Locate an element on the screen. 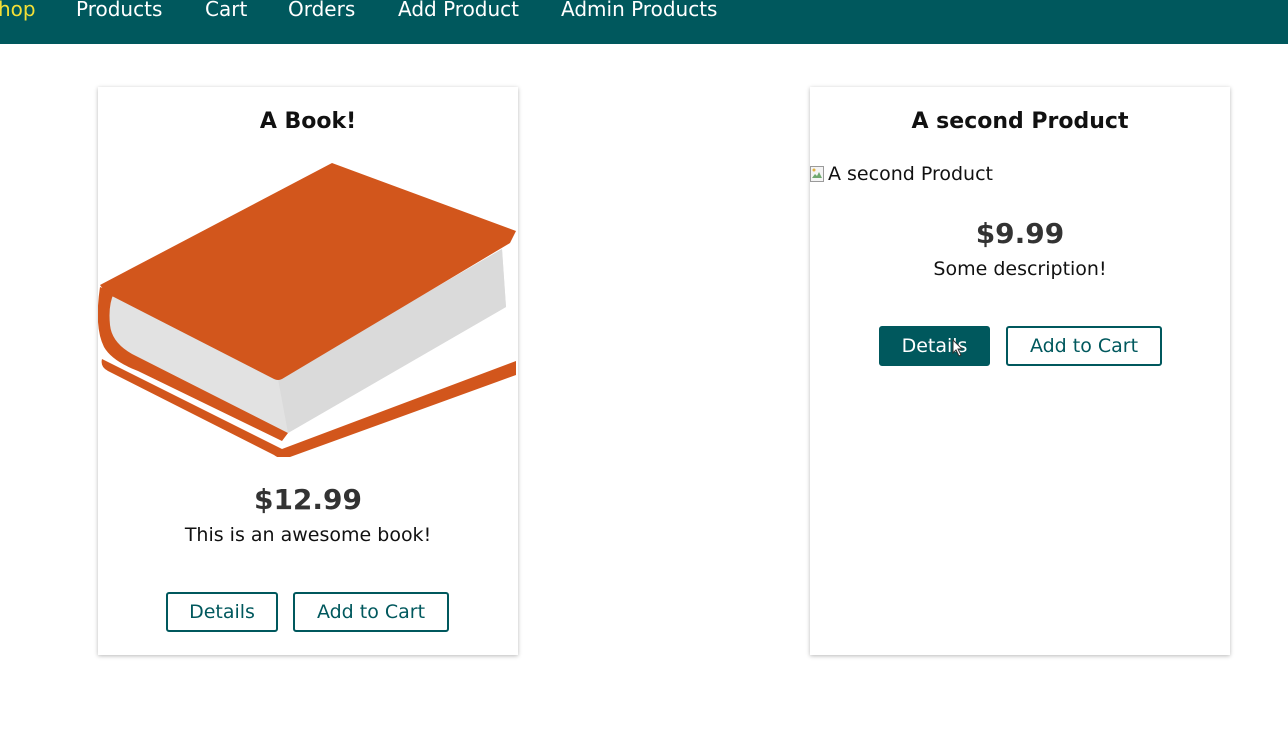  product-price: $12.99 is located at coordinates (308, 499).